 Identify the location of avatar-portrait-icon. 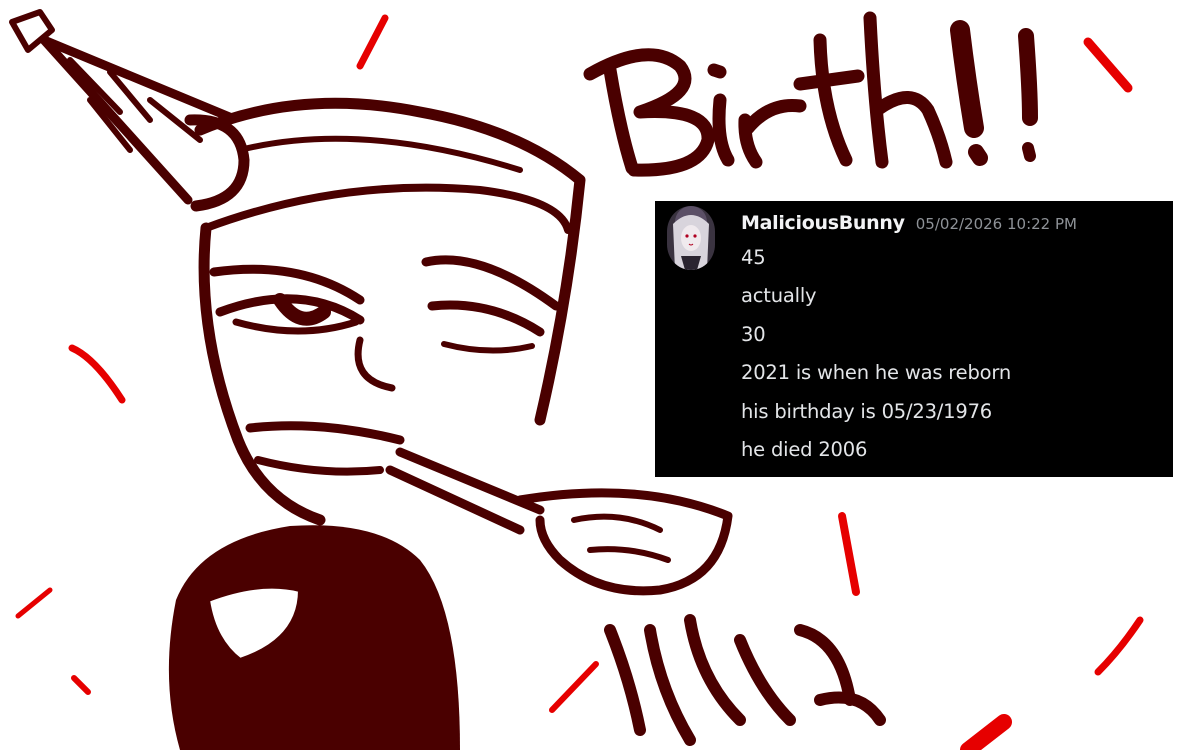
(691, 238).